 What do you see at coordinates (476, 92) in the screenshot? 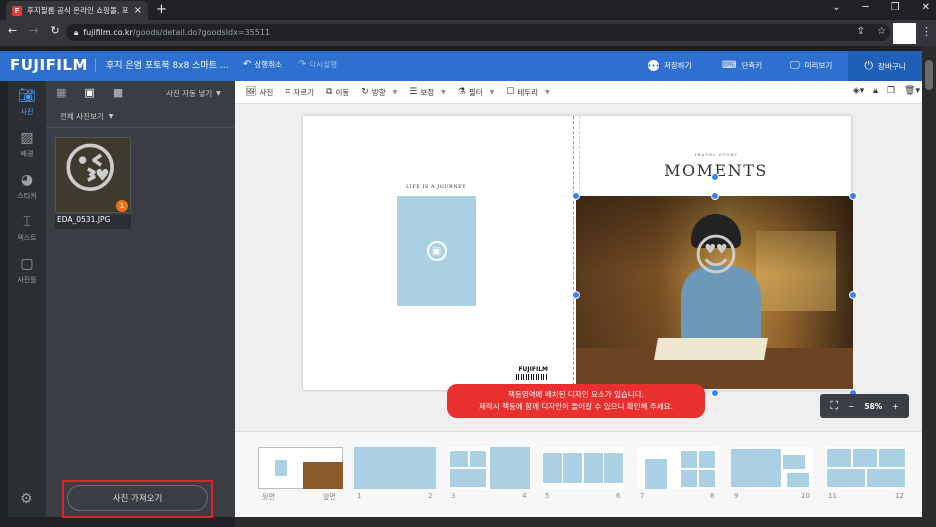
I see `tool-filter: ⚗ 필터 ▼` at bounding box center [476, 92].